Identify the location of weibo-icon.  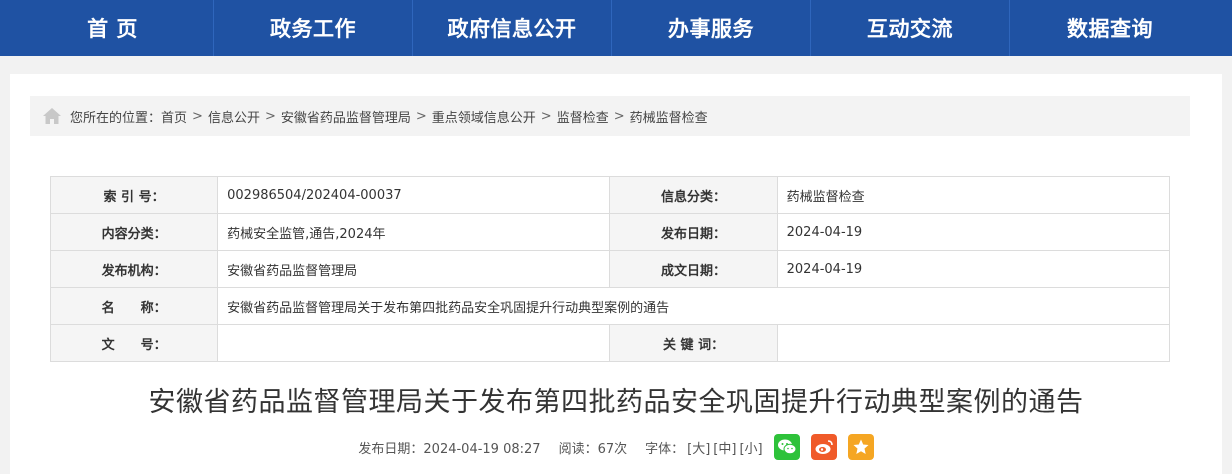
(823, 447).